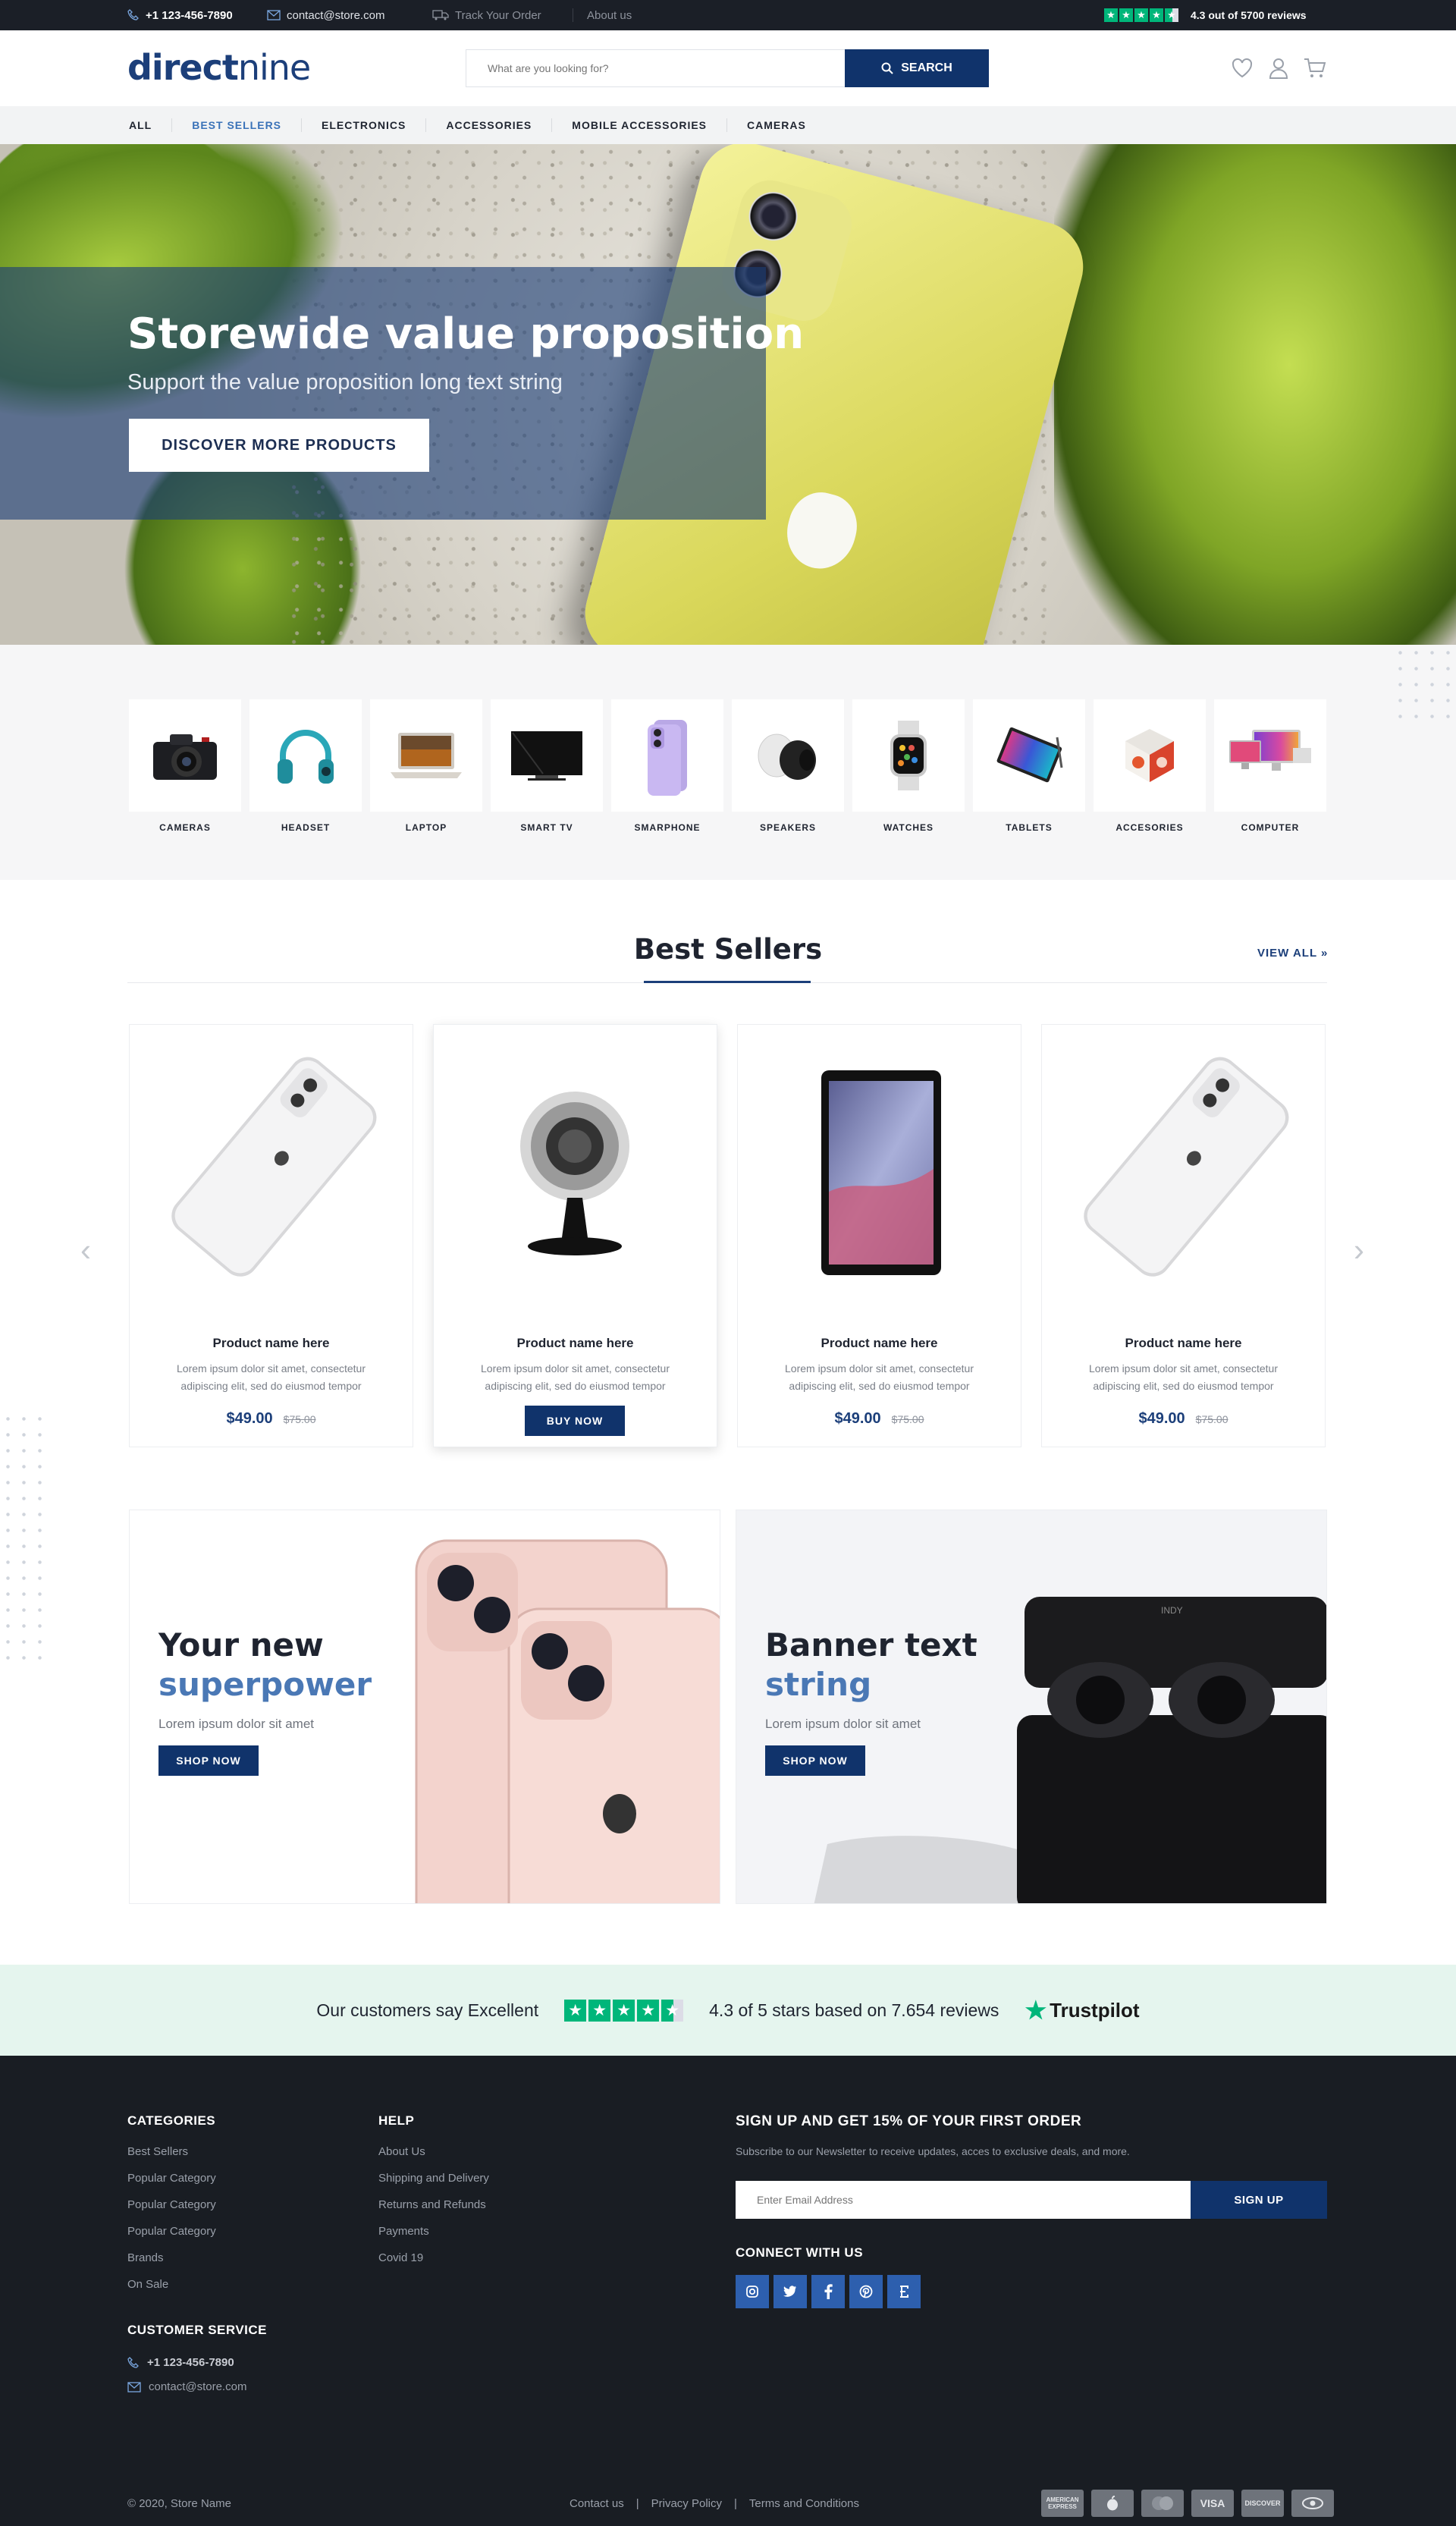 The image size is (1456, 2526). I want to click on contact-us-link: Contact us, so click(597, 2503).